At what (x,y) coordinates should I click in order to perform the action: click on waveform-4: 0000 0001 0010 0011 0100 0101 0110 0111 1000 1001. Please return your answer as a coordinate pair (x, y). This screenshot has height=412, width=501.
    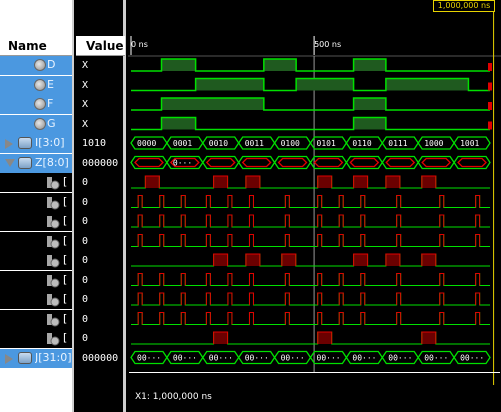
    Looking at the image, I should click on (310, 143).